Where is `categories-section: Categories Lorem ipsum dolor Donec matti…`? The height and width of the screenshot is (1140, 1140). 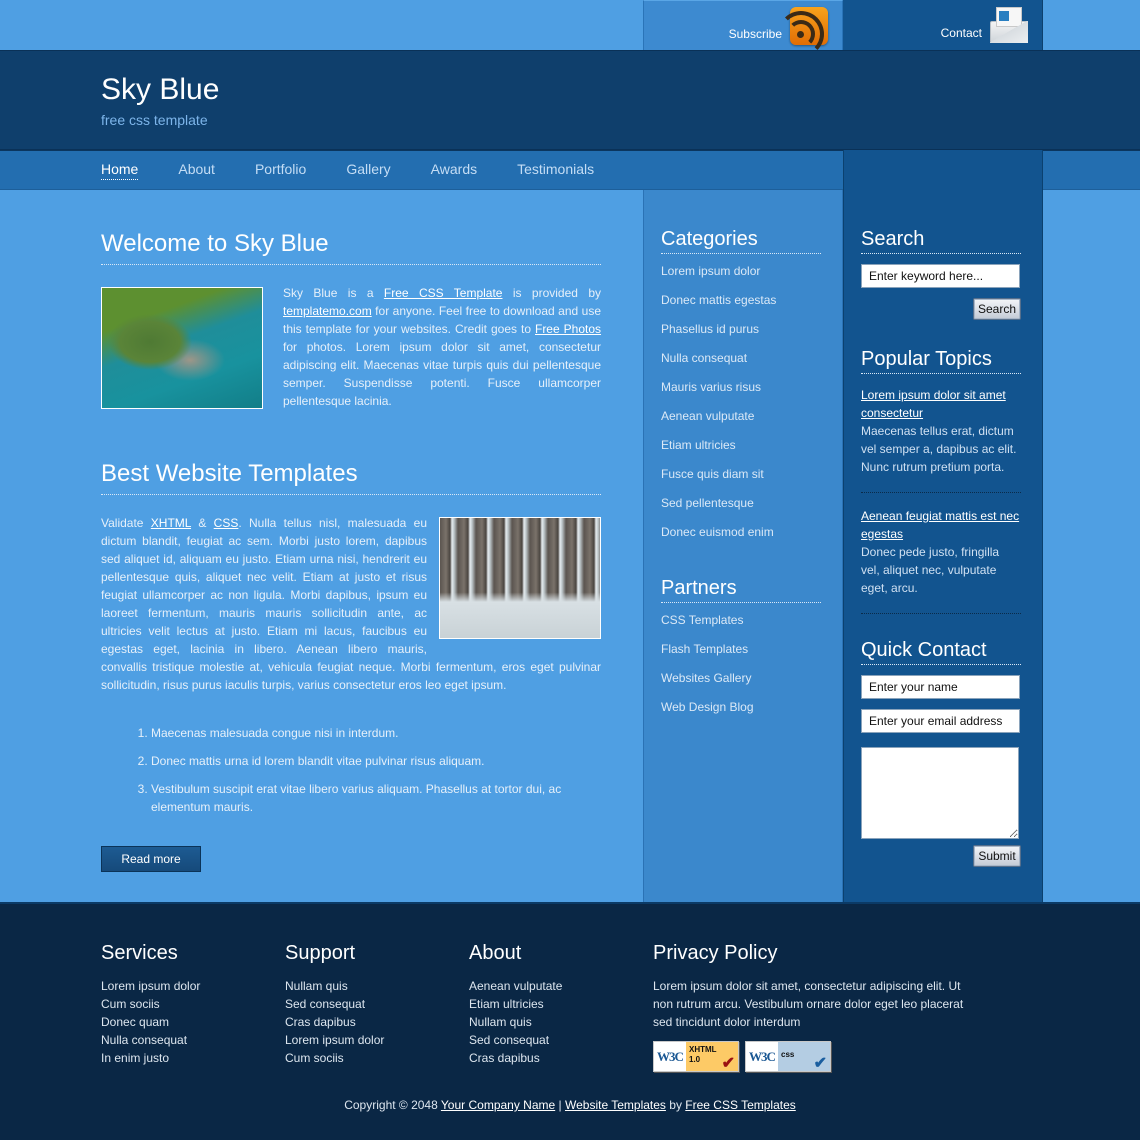 categories-section: Categories Lorem ipsum dolor Donec matti… is located at coordinates (741, 390).